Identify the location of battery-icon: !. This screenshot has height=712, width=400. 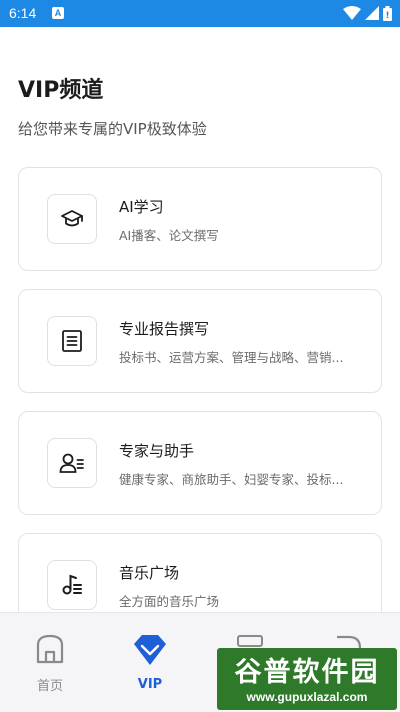
(387, 13).